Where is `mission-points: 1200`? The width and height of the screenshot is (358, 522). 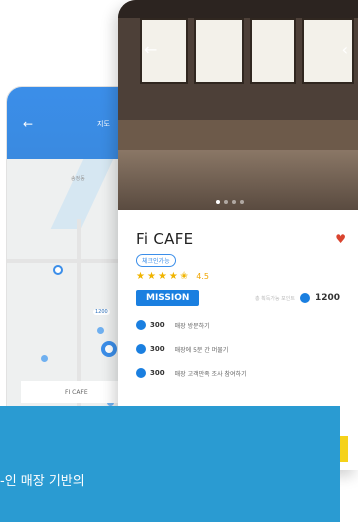 mission-points: 1200 is located at coordinates (327, 298).